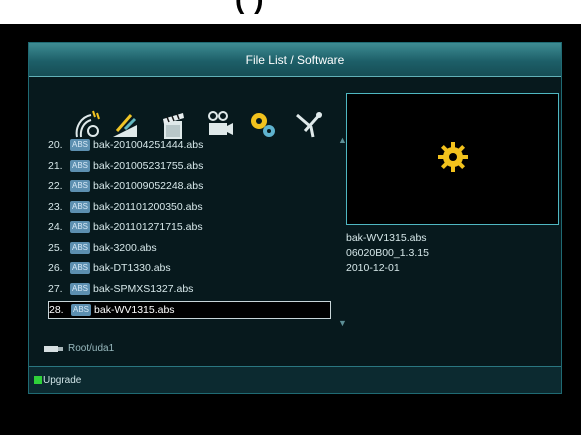  What do you see at coordinates (387, 253) in the screenshot?
I see `info-version: 06020B00_1.3.15` at bounding box center [387, 253].